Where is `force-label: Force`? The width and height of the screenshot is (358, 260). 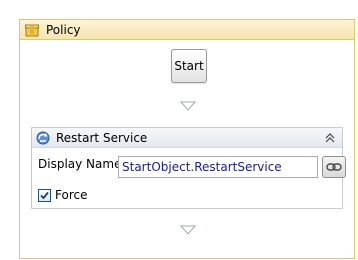 force-label: Force is located at coordinates (71, 195).